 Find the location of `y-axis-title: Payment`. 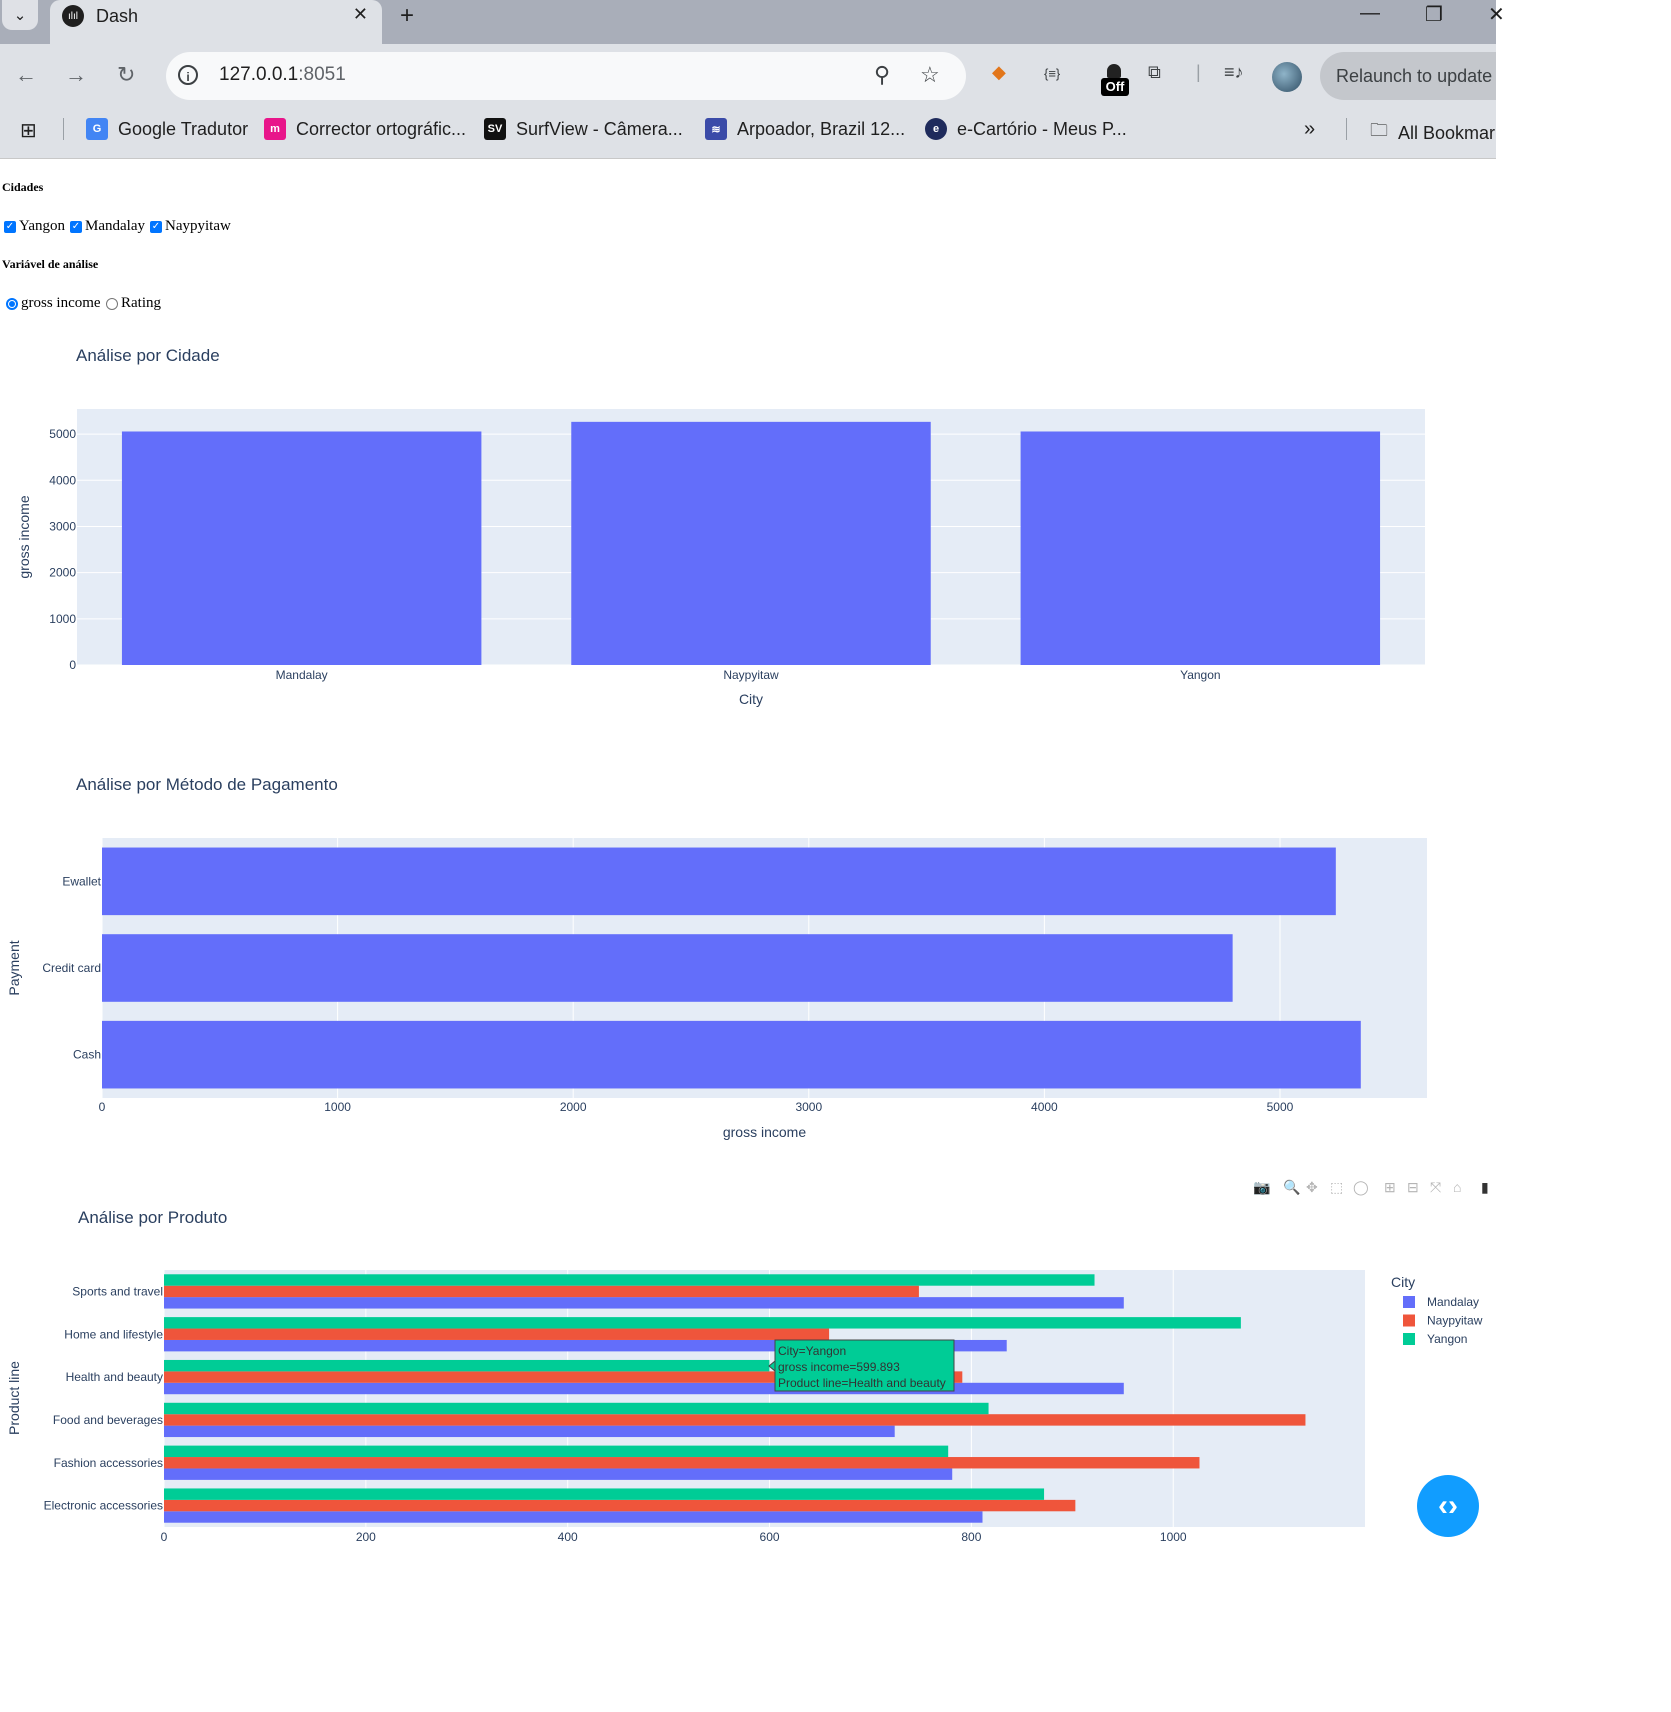

y-axis-title: Payment is located at coordinates (14, 967).